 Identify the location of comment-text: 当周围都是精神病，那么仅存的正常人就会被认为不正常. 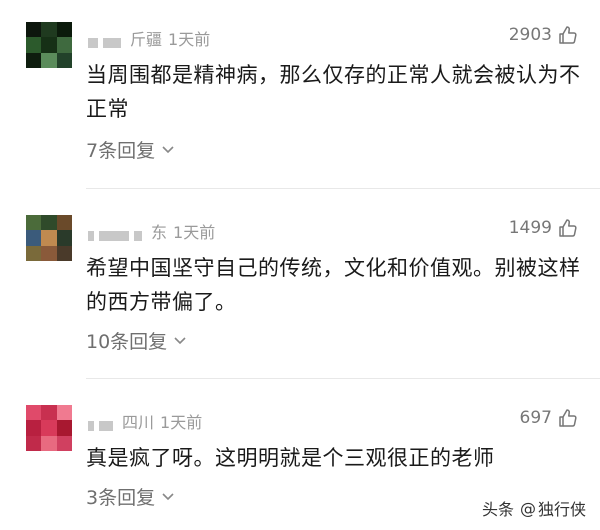
(333, 92).